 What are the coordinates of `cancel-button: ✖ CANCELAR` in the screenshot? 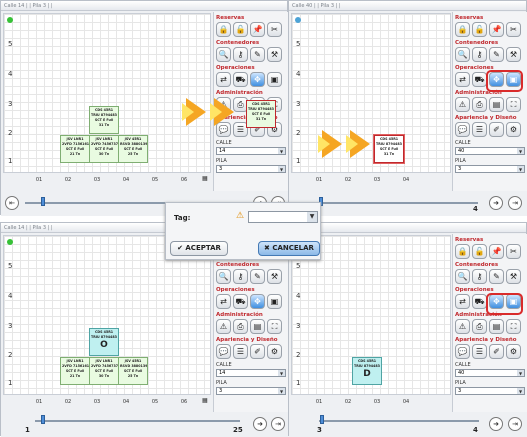 It's located at (289, 248).